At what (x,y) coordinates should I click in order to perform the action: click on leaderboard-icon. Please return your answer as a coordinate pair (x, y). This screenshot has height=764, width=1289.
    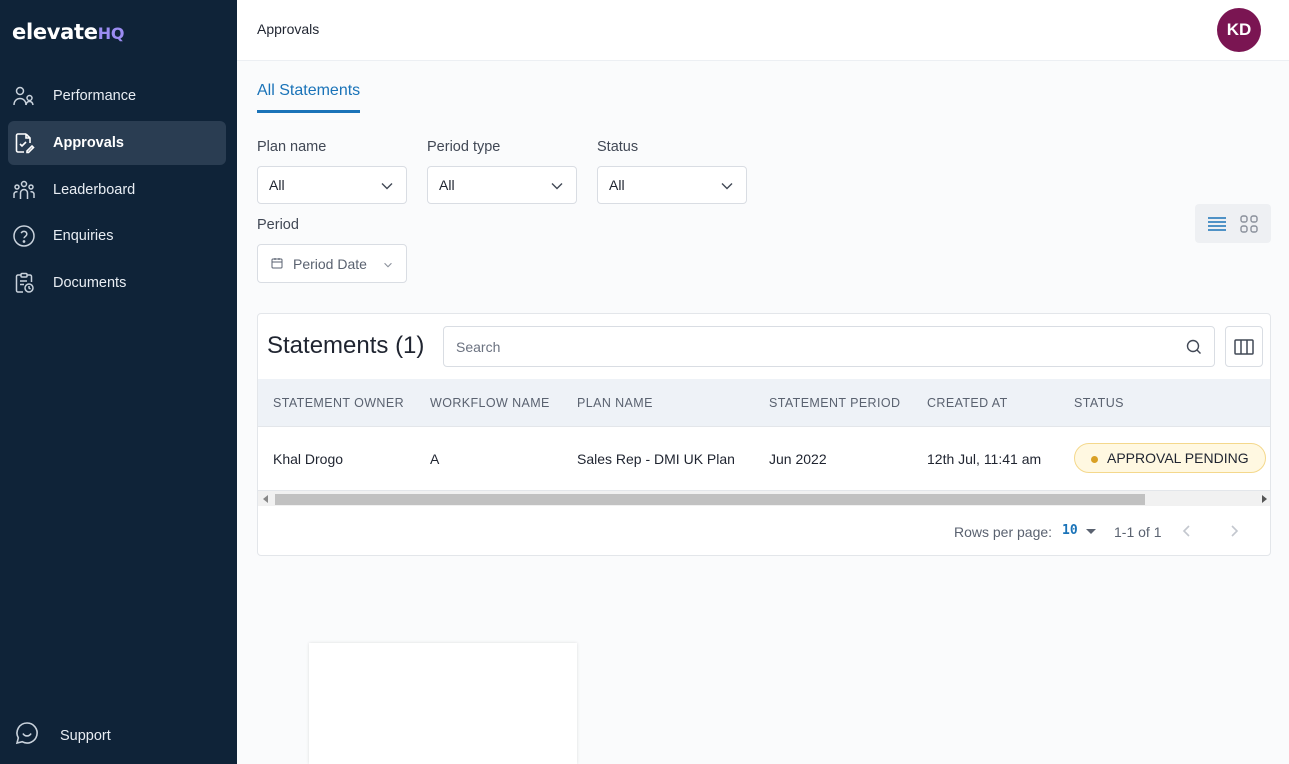
    Looking at the image, I should click on (24, 190).